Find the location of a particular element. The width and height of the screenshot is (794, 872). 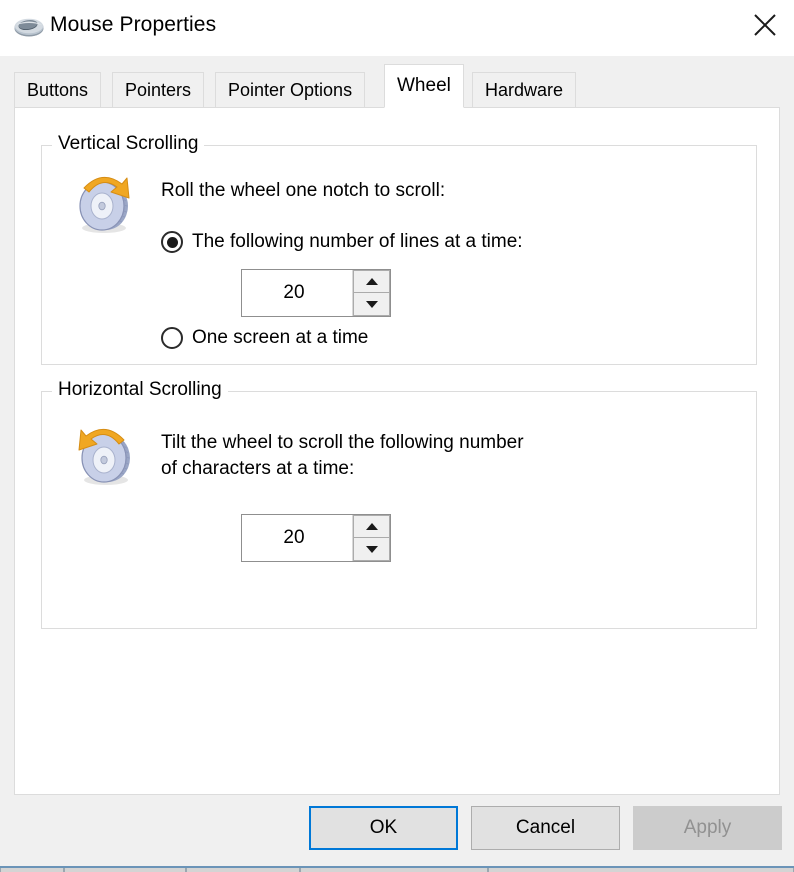

ok-button-label: OK is located at coordinates (383, 827).